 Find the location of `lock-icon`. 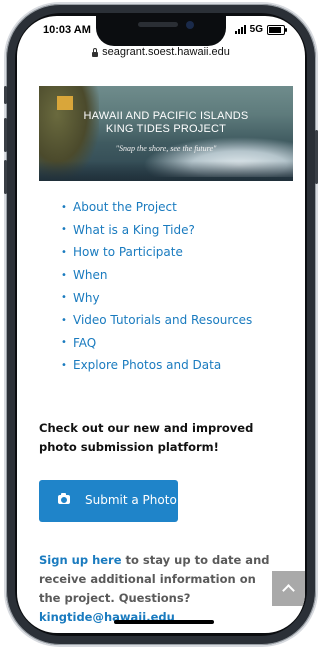

lock-icon is located at coordinates (95, 52).